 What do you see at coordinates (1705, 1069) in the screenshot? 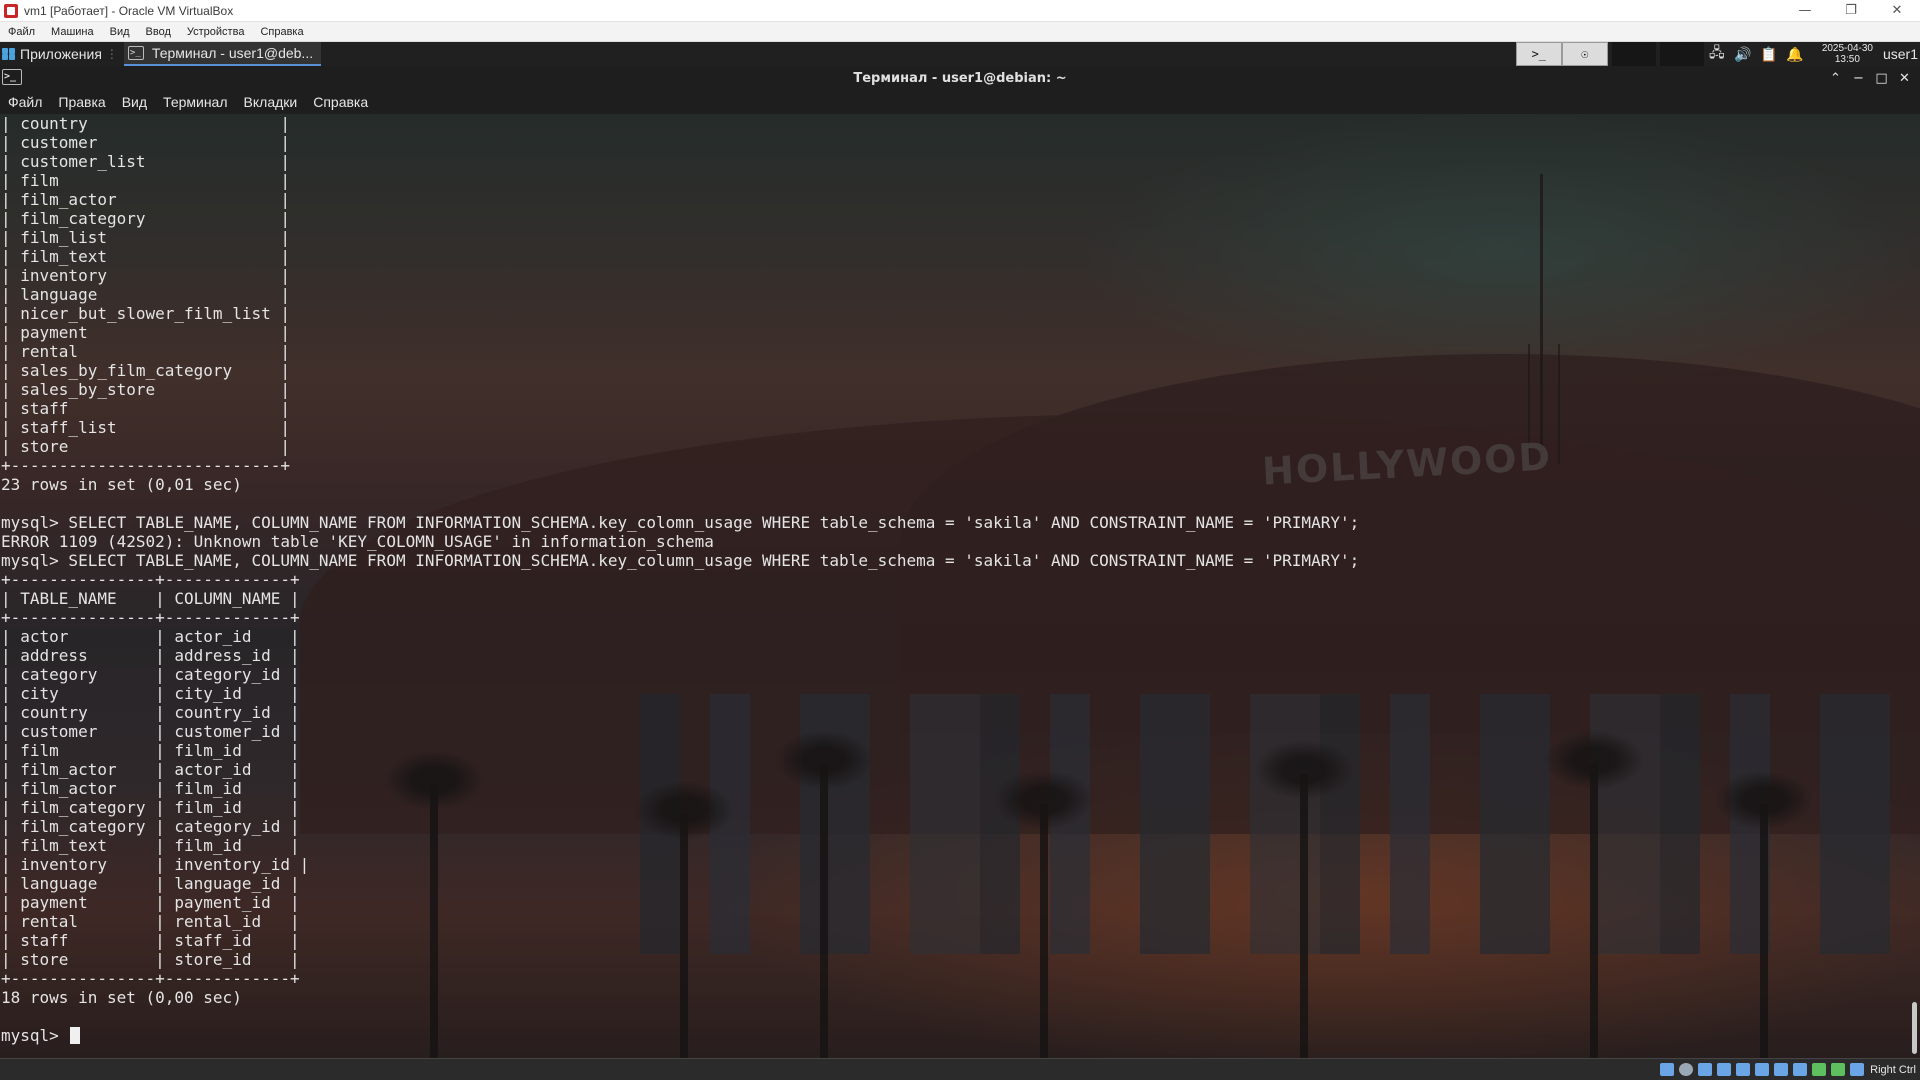
I see `audio-icon` at bounding box center [1705, 1069].